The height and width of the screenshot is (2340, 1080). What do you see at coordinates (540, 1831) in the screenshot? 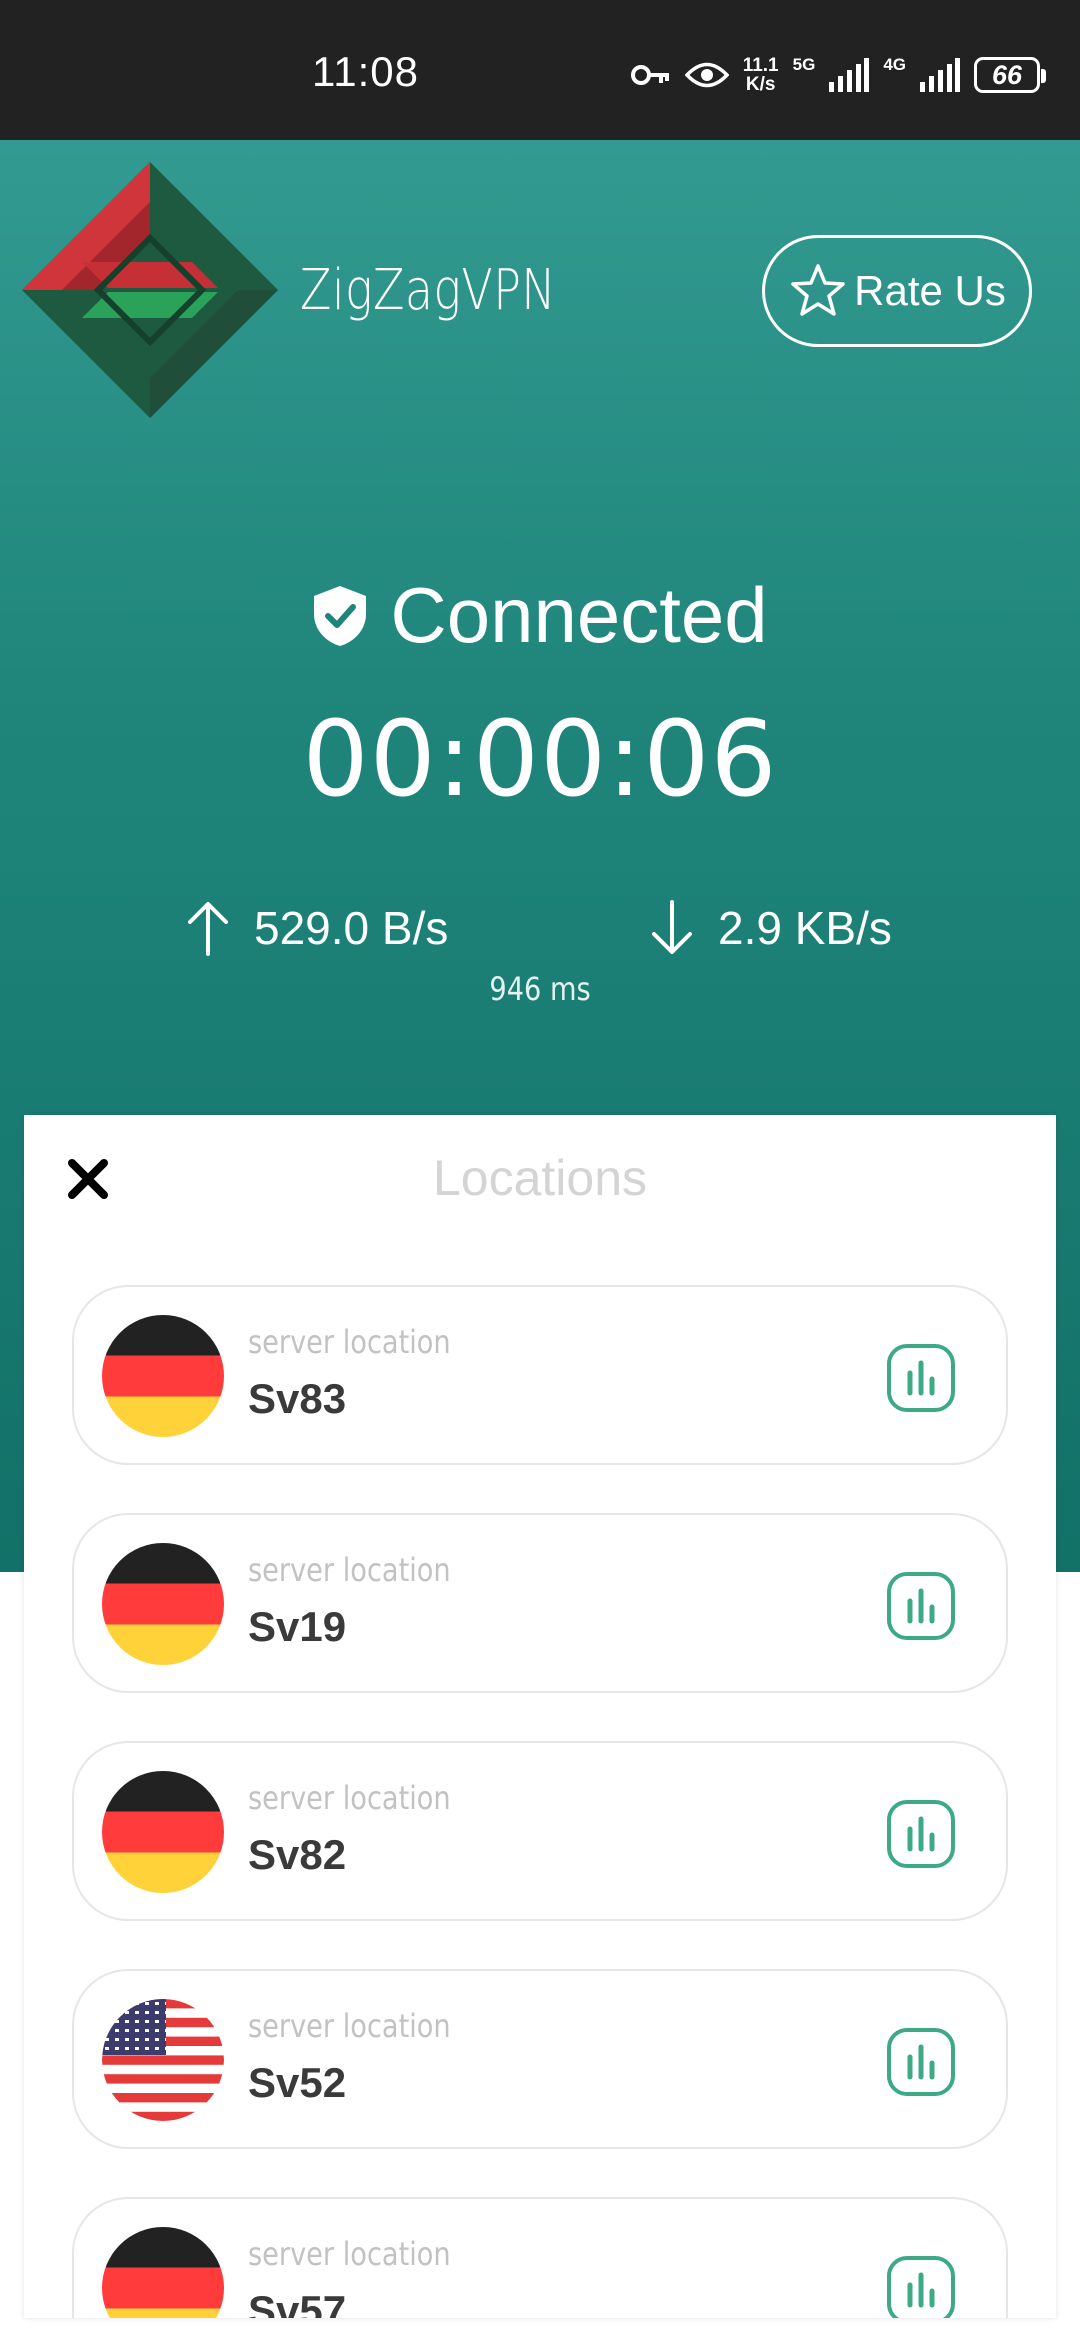
I see `server-item: server location Sv82` at bounding box center [540, 1831].